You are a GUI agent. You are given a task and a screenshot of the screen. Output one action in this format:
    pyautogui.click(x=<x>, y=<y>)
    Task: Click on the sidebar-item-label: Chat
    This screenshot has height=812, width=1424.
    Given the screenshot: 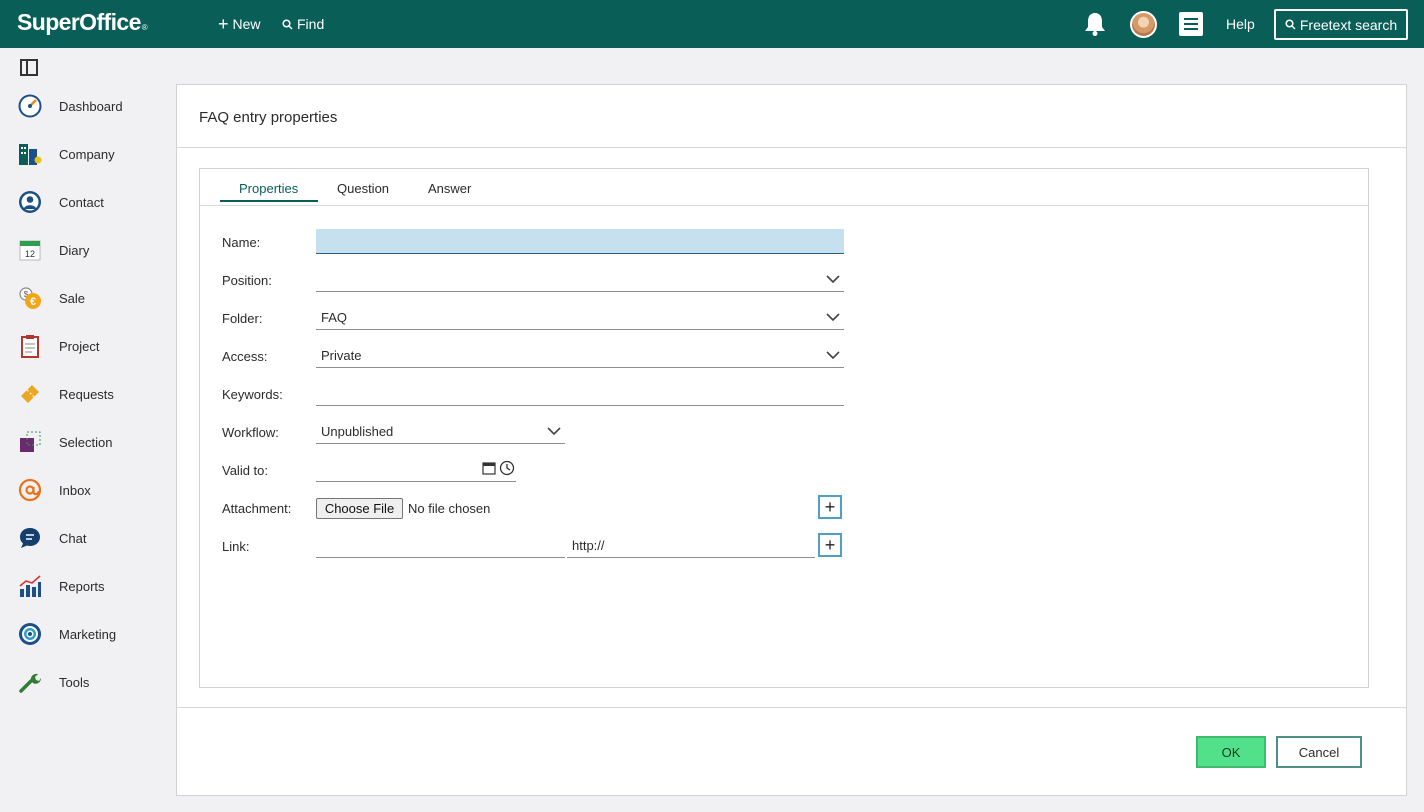 What is the action you would take?
    pyautogui.click(x=73, y=538)
    